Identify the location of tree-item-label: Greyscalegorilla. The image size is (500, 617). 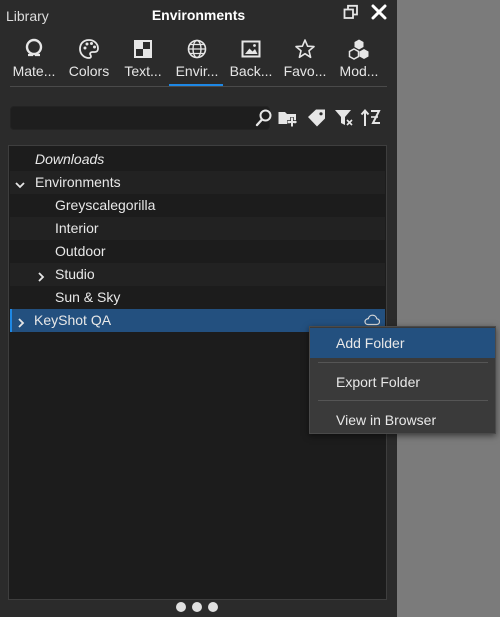
(105, 205).